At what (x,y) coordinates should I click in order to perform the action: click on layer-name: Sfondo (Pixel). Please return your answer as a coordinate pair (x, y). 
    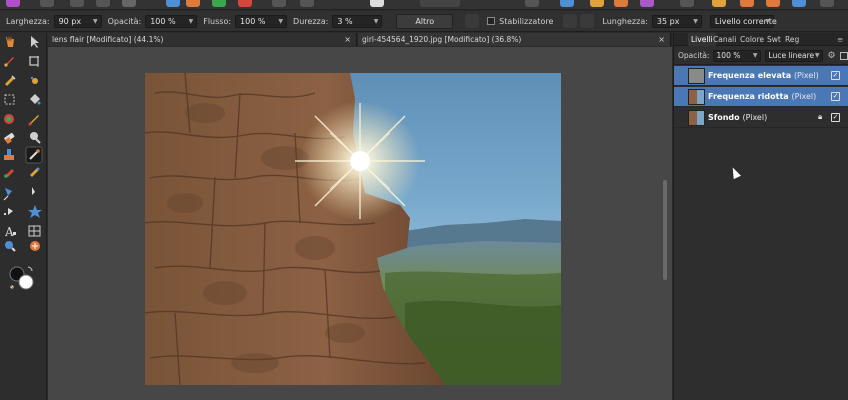
    Looking at the image, I should click on (737, 118).